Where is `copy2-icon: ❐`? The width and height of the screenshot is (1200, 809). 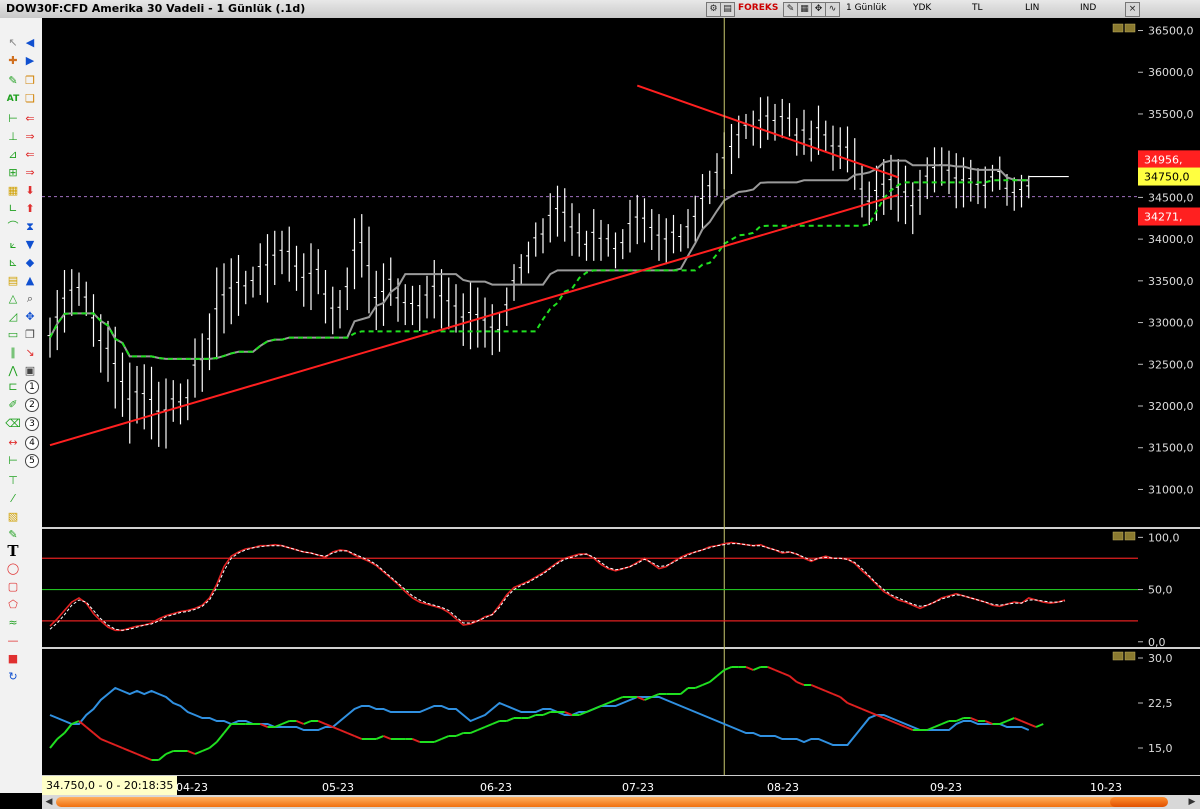 copy2-icon: ❐ is located at coordinates (30, 335).